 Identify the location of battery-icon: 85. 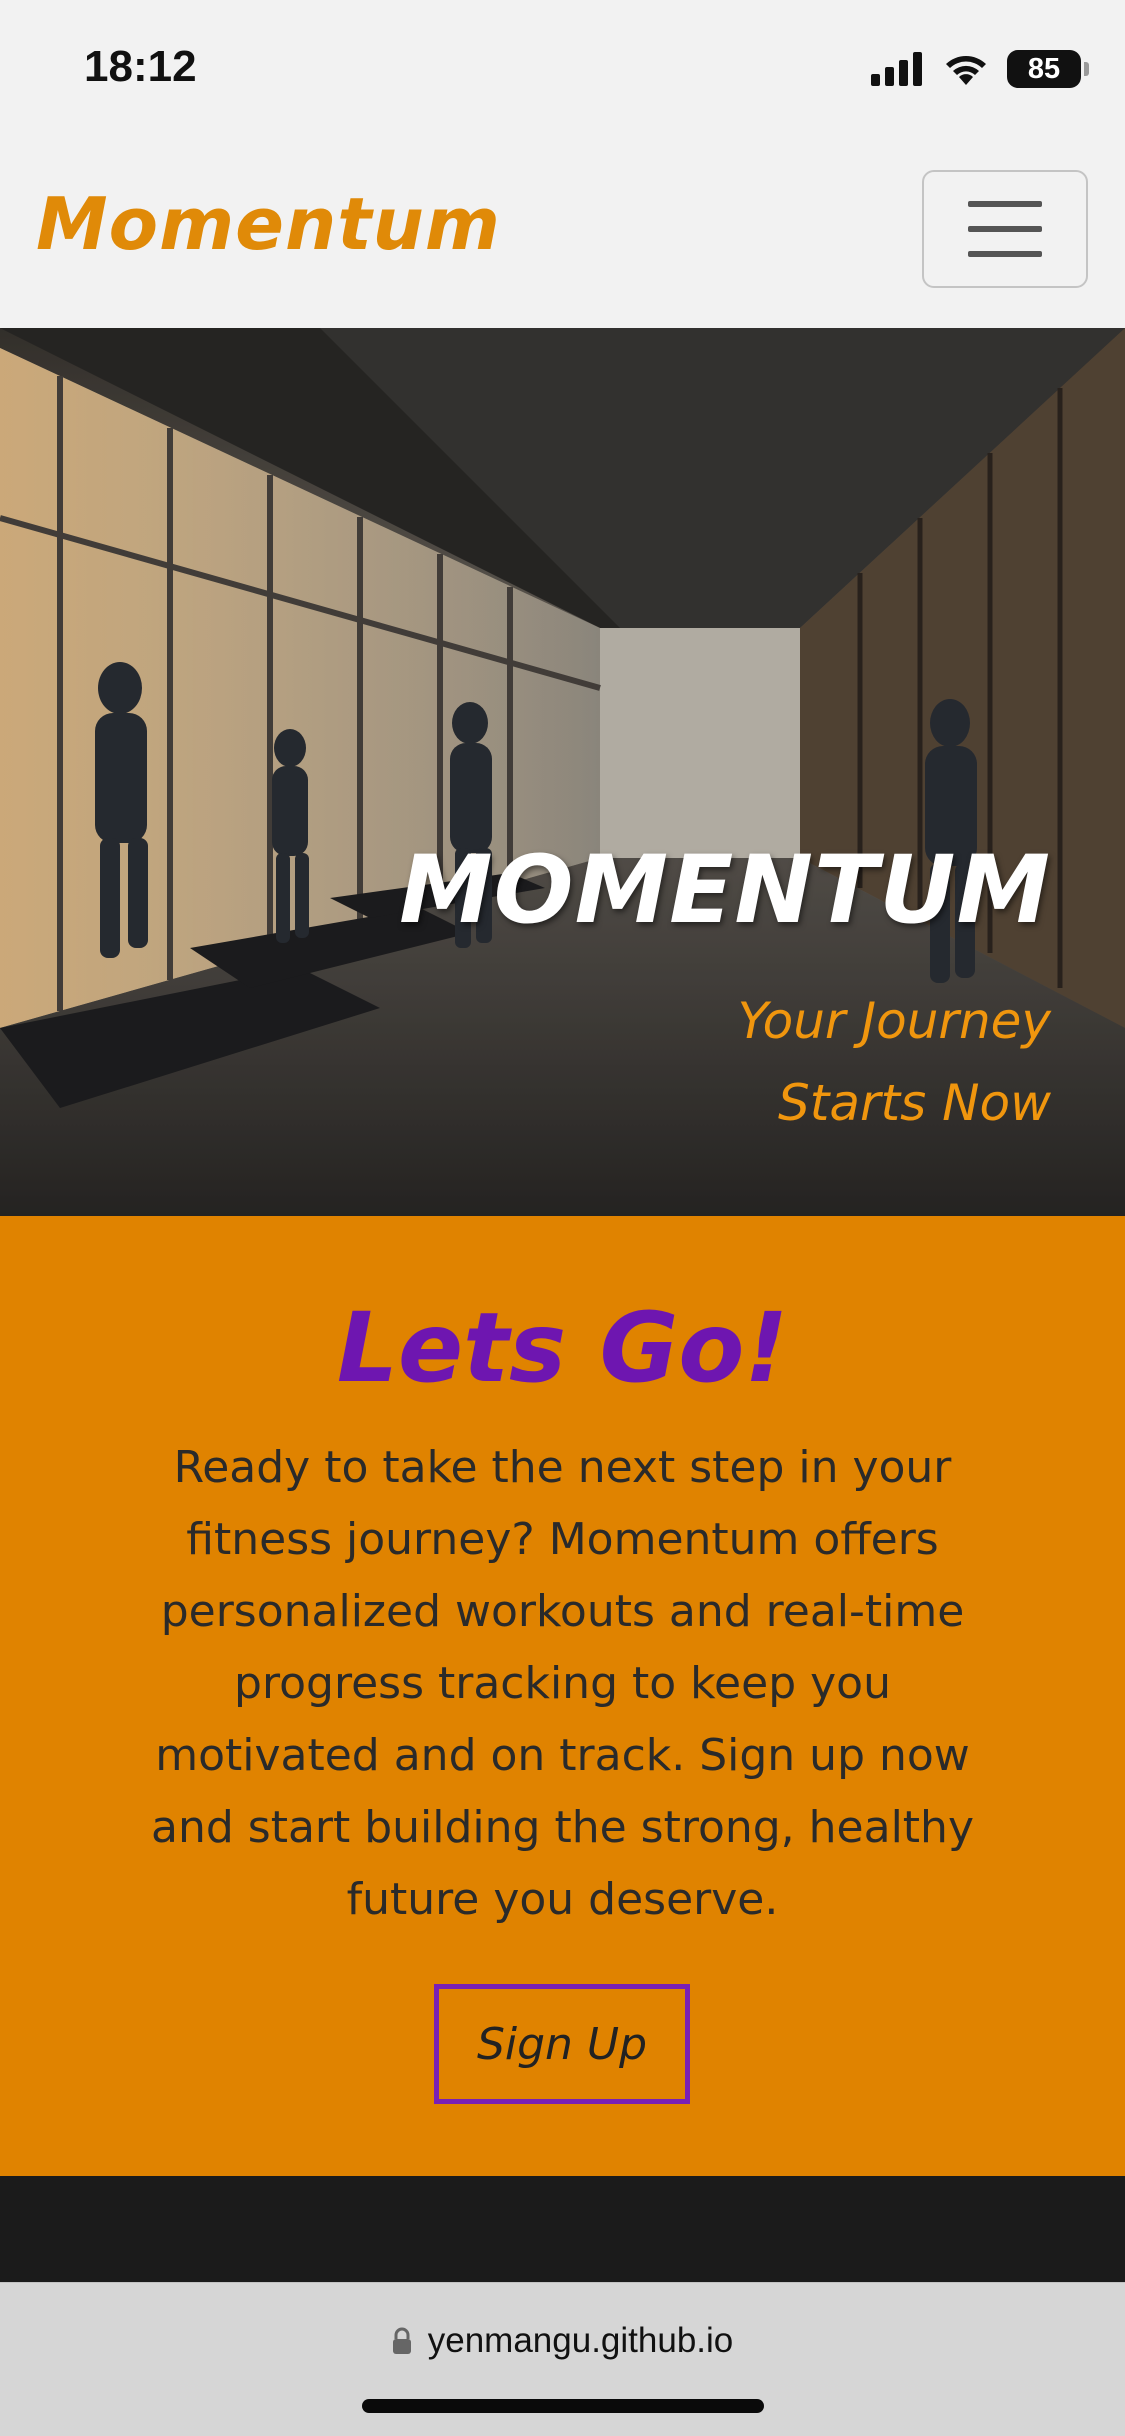
(1048, 69).